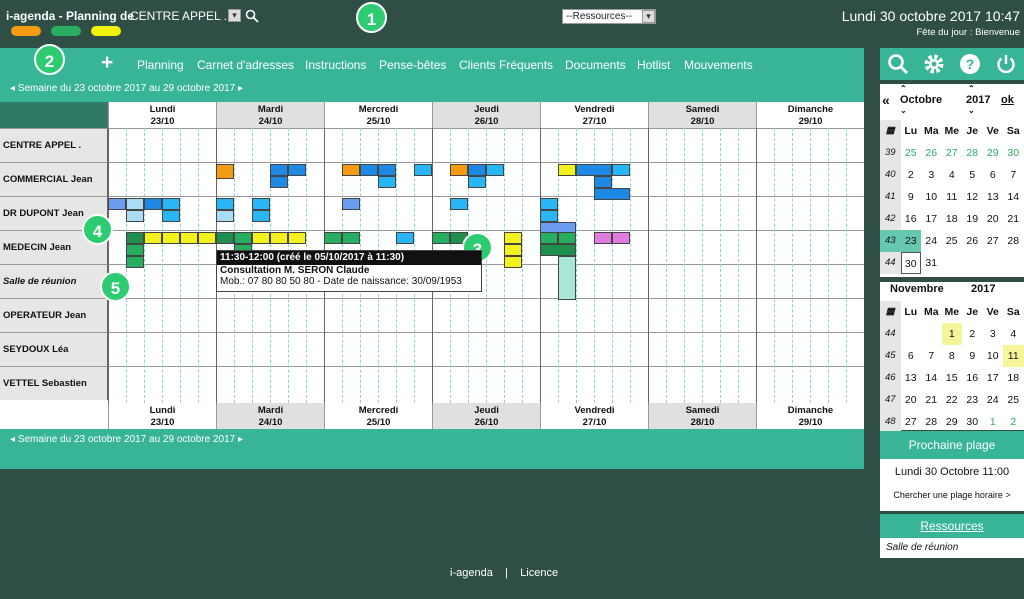 The width and height of the screenshot is (1024, 599). I want to click on calendar-day: 28, so click(972, 153).